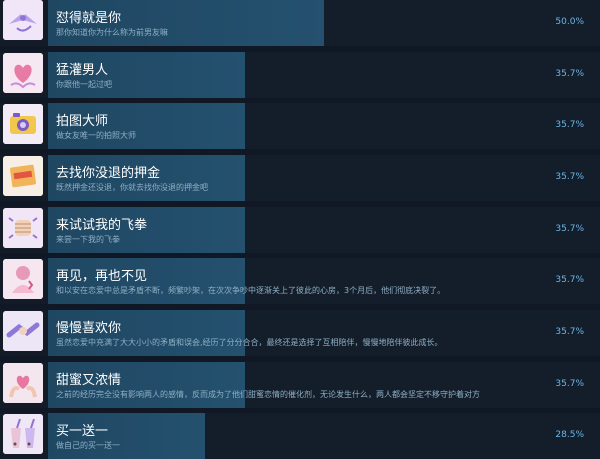 This screenshot has height=459, width=600. I want to click on achievement-title: 猛灌男人, so click(82, 70).